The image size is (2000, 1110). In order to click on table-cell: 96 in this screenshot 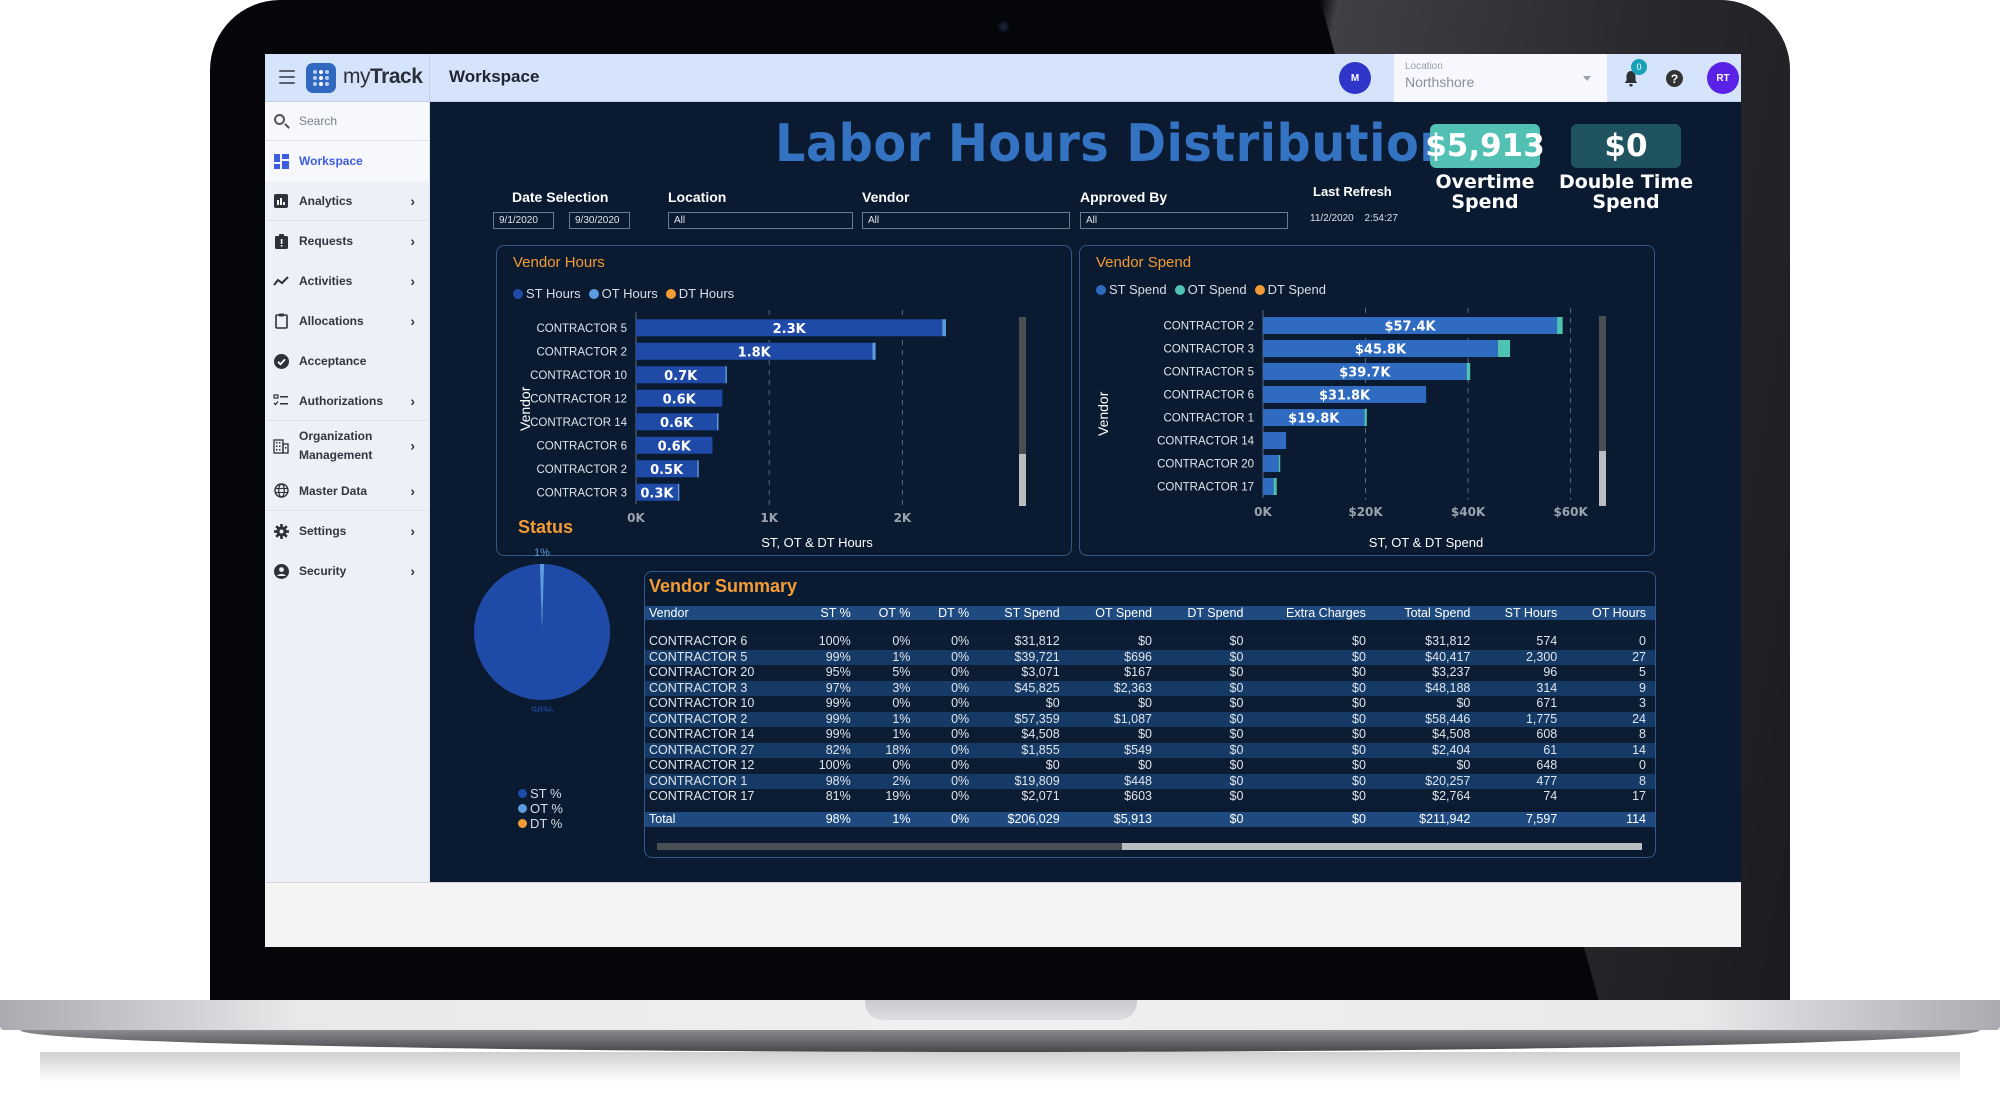, I will do `click(1524, 673)`.